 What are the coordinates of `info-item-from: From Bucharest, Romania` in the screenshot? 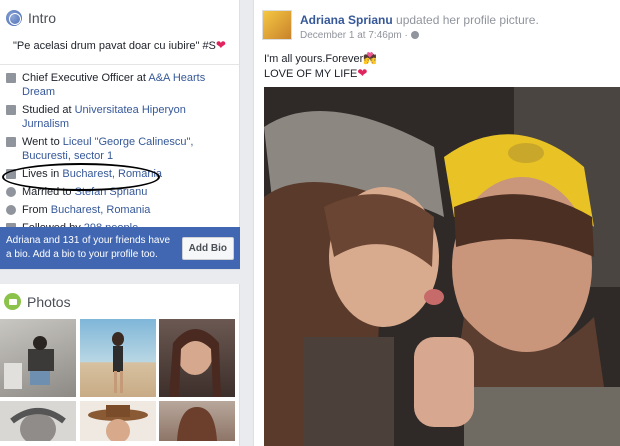 It's located at (119, 210).